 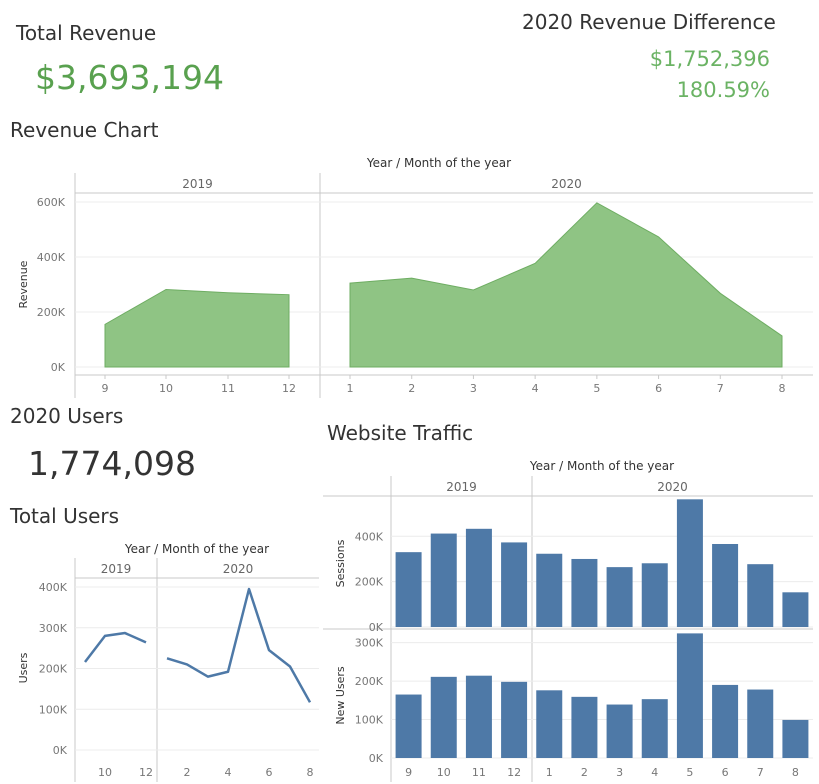 I want to click on revenue-x-tick-label: 6, so click(x=658, y=388).